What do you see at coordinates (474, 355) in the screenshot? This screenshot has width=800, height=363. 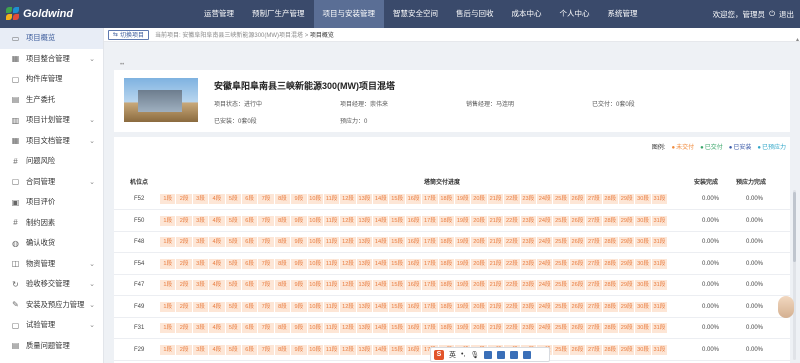 I see `microphone-icon: 🎙` at bounding box center [474, 355].